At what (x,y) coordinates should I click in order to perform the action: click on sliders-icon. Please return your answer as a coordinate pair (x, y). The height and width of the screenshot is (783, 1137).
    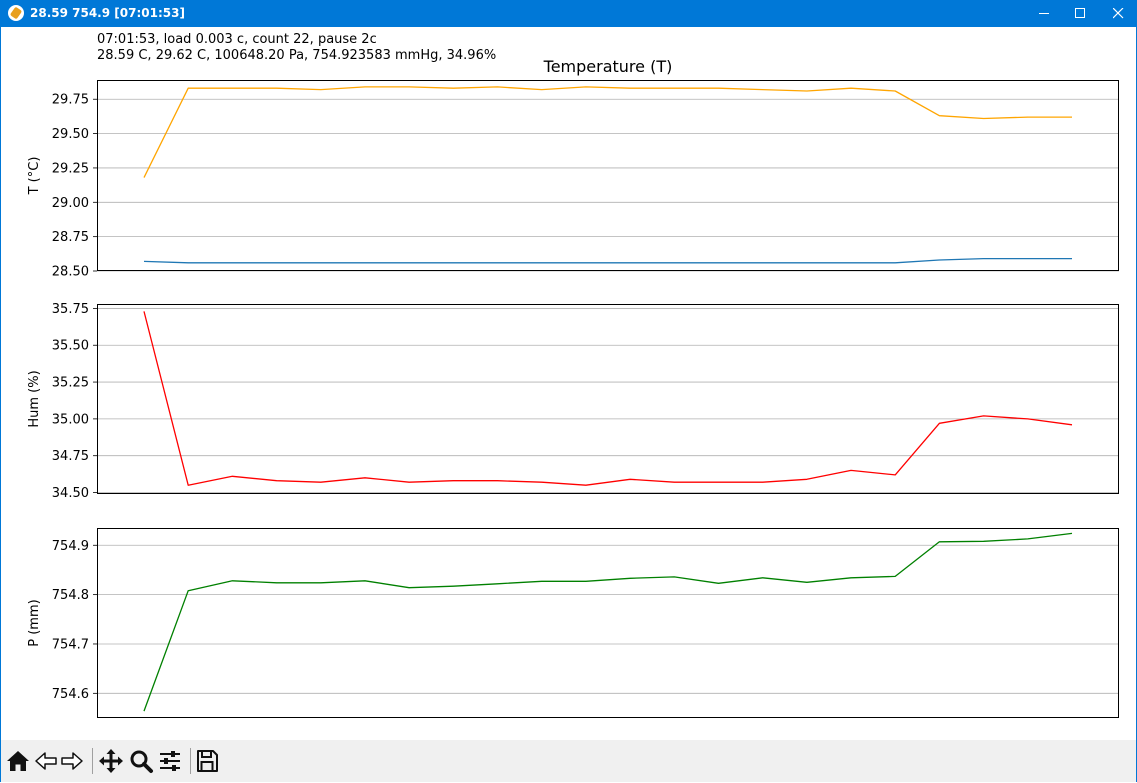
    Looking at the image, I should click on (170, 761).